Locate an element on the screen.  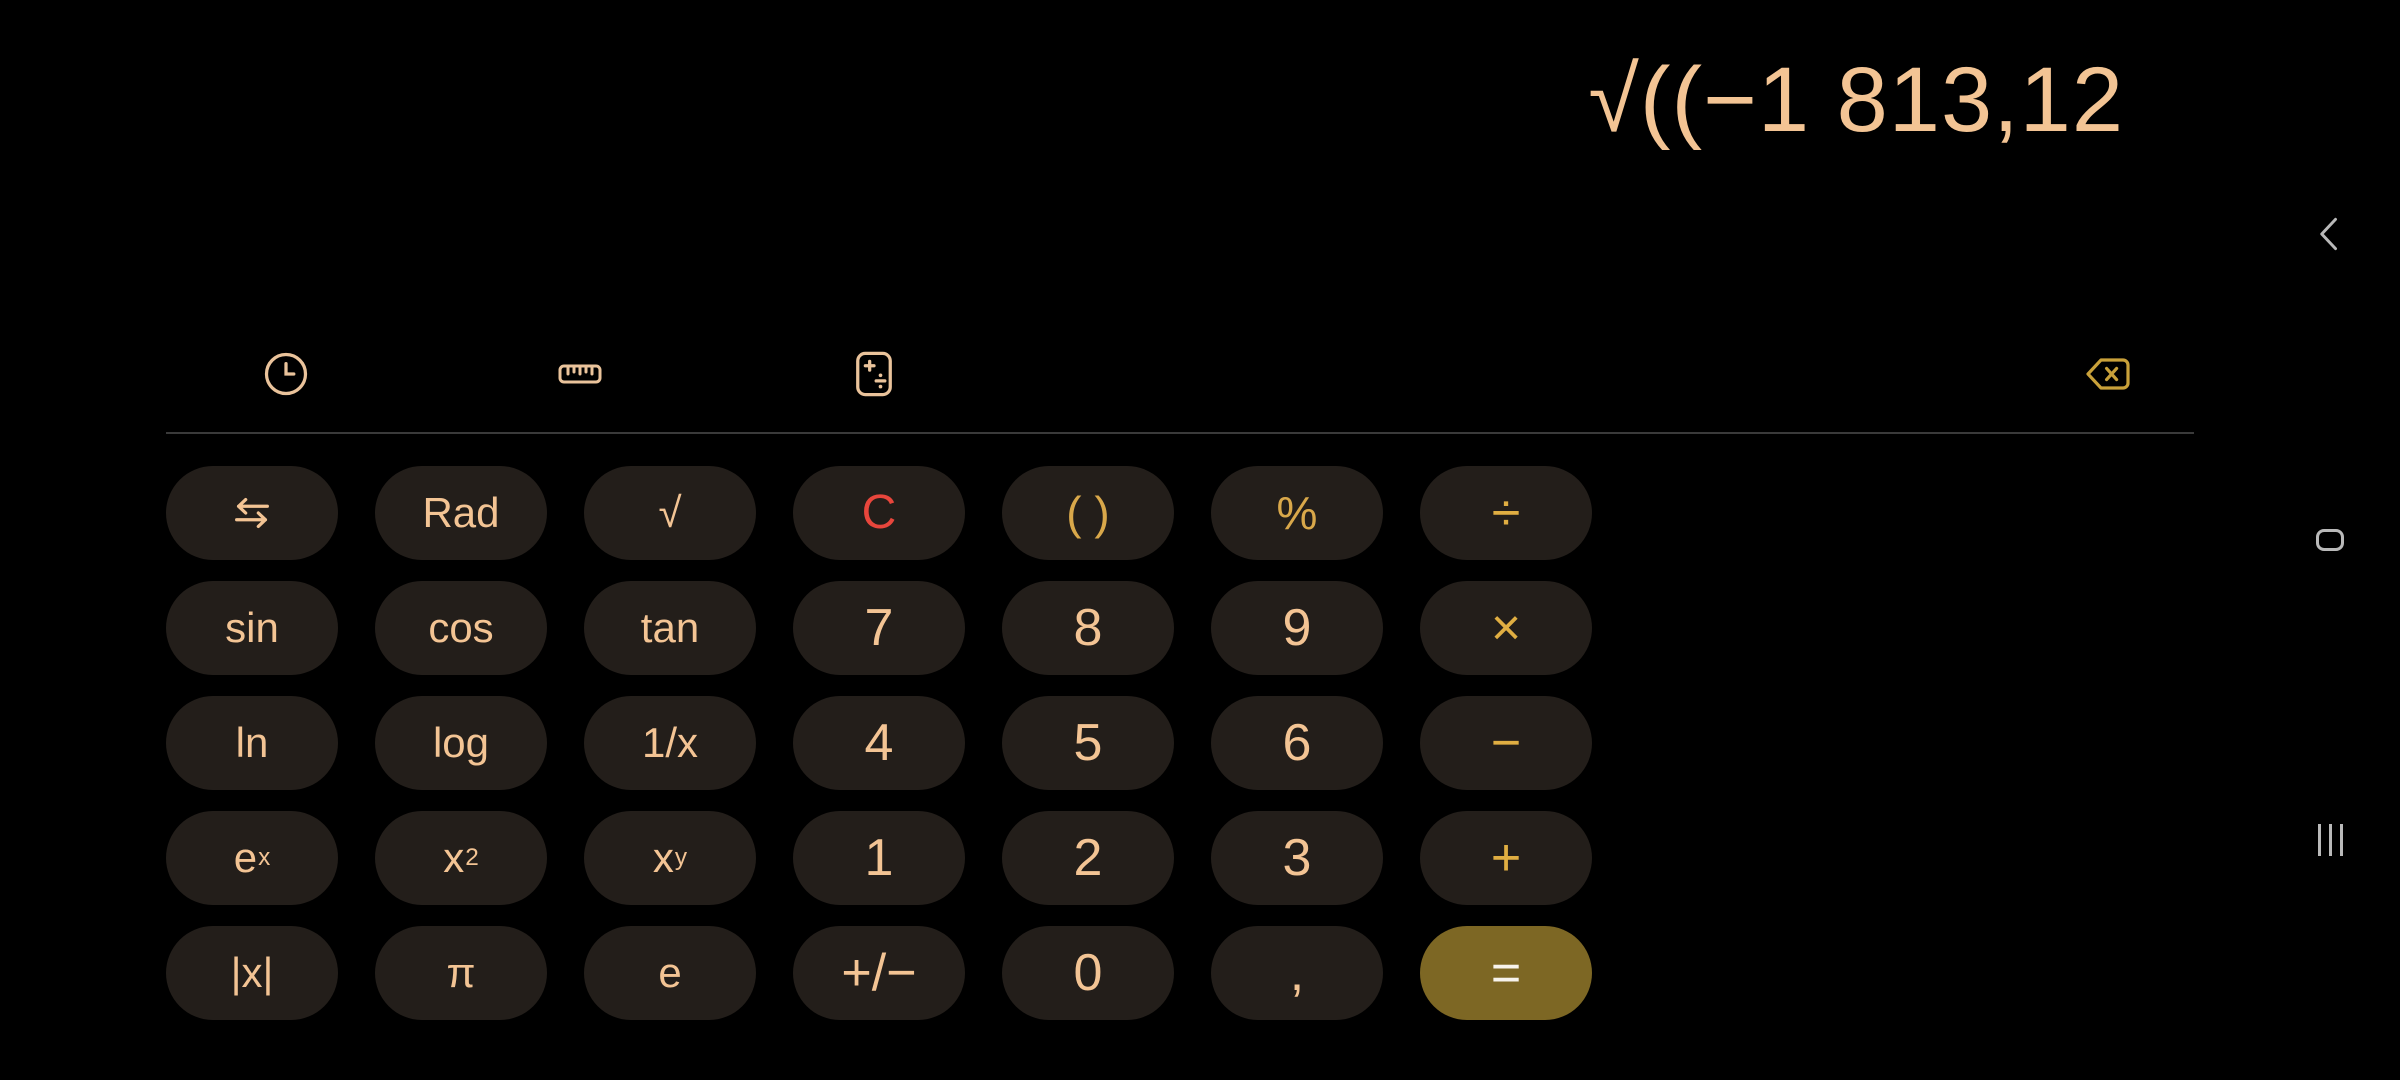
key-label: = is located at coordinates (1506, 973).